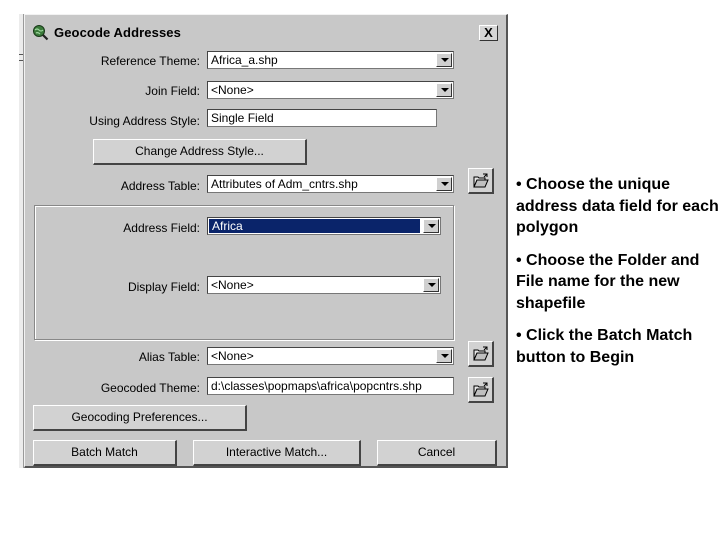  Describe the element at coordinates (330, 90) in the screenshot. I see `join-field-select: <None>` at that location.